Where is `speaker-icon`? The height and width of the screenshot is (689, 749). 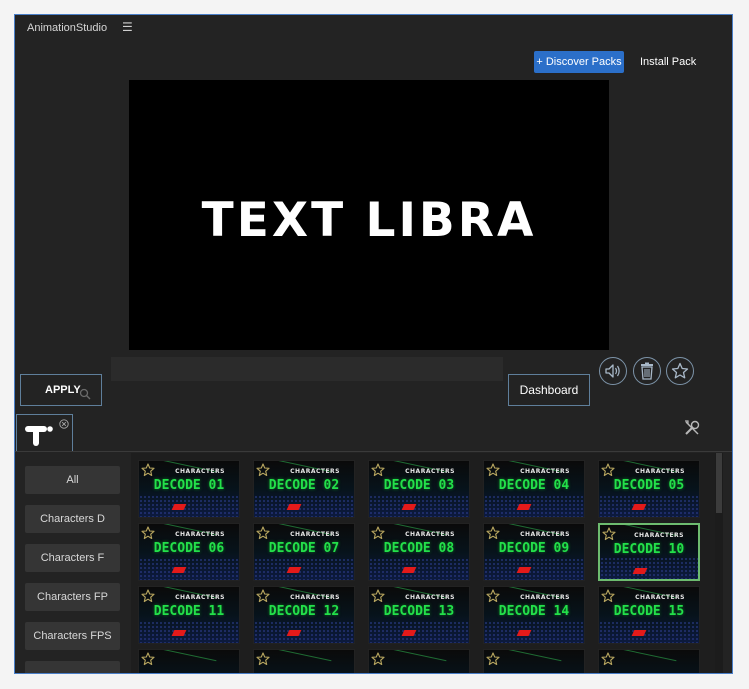
speaker-icon is located at coordinates (613, 371).